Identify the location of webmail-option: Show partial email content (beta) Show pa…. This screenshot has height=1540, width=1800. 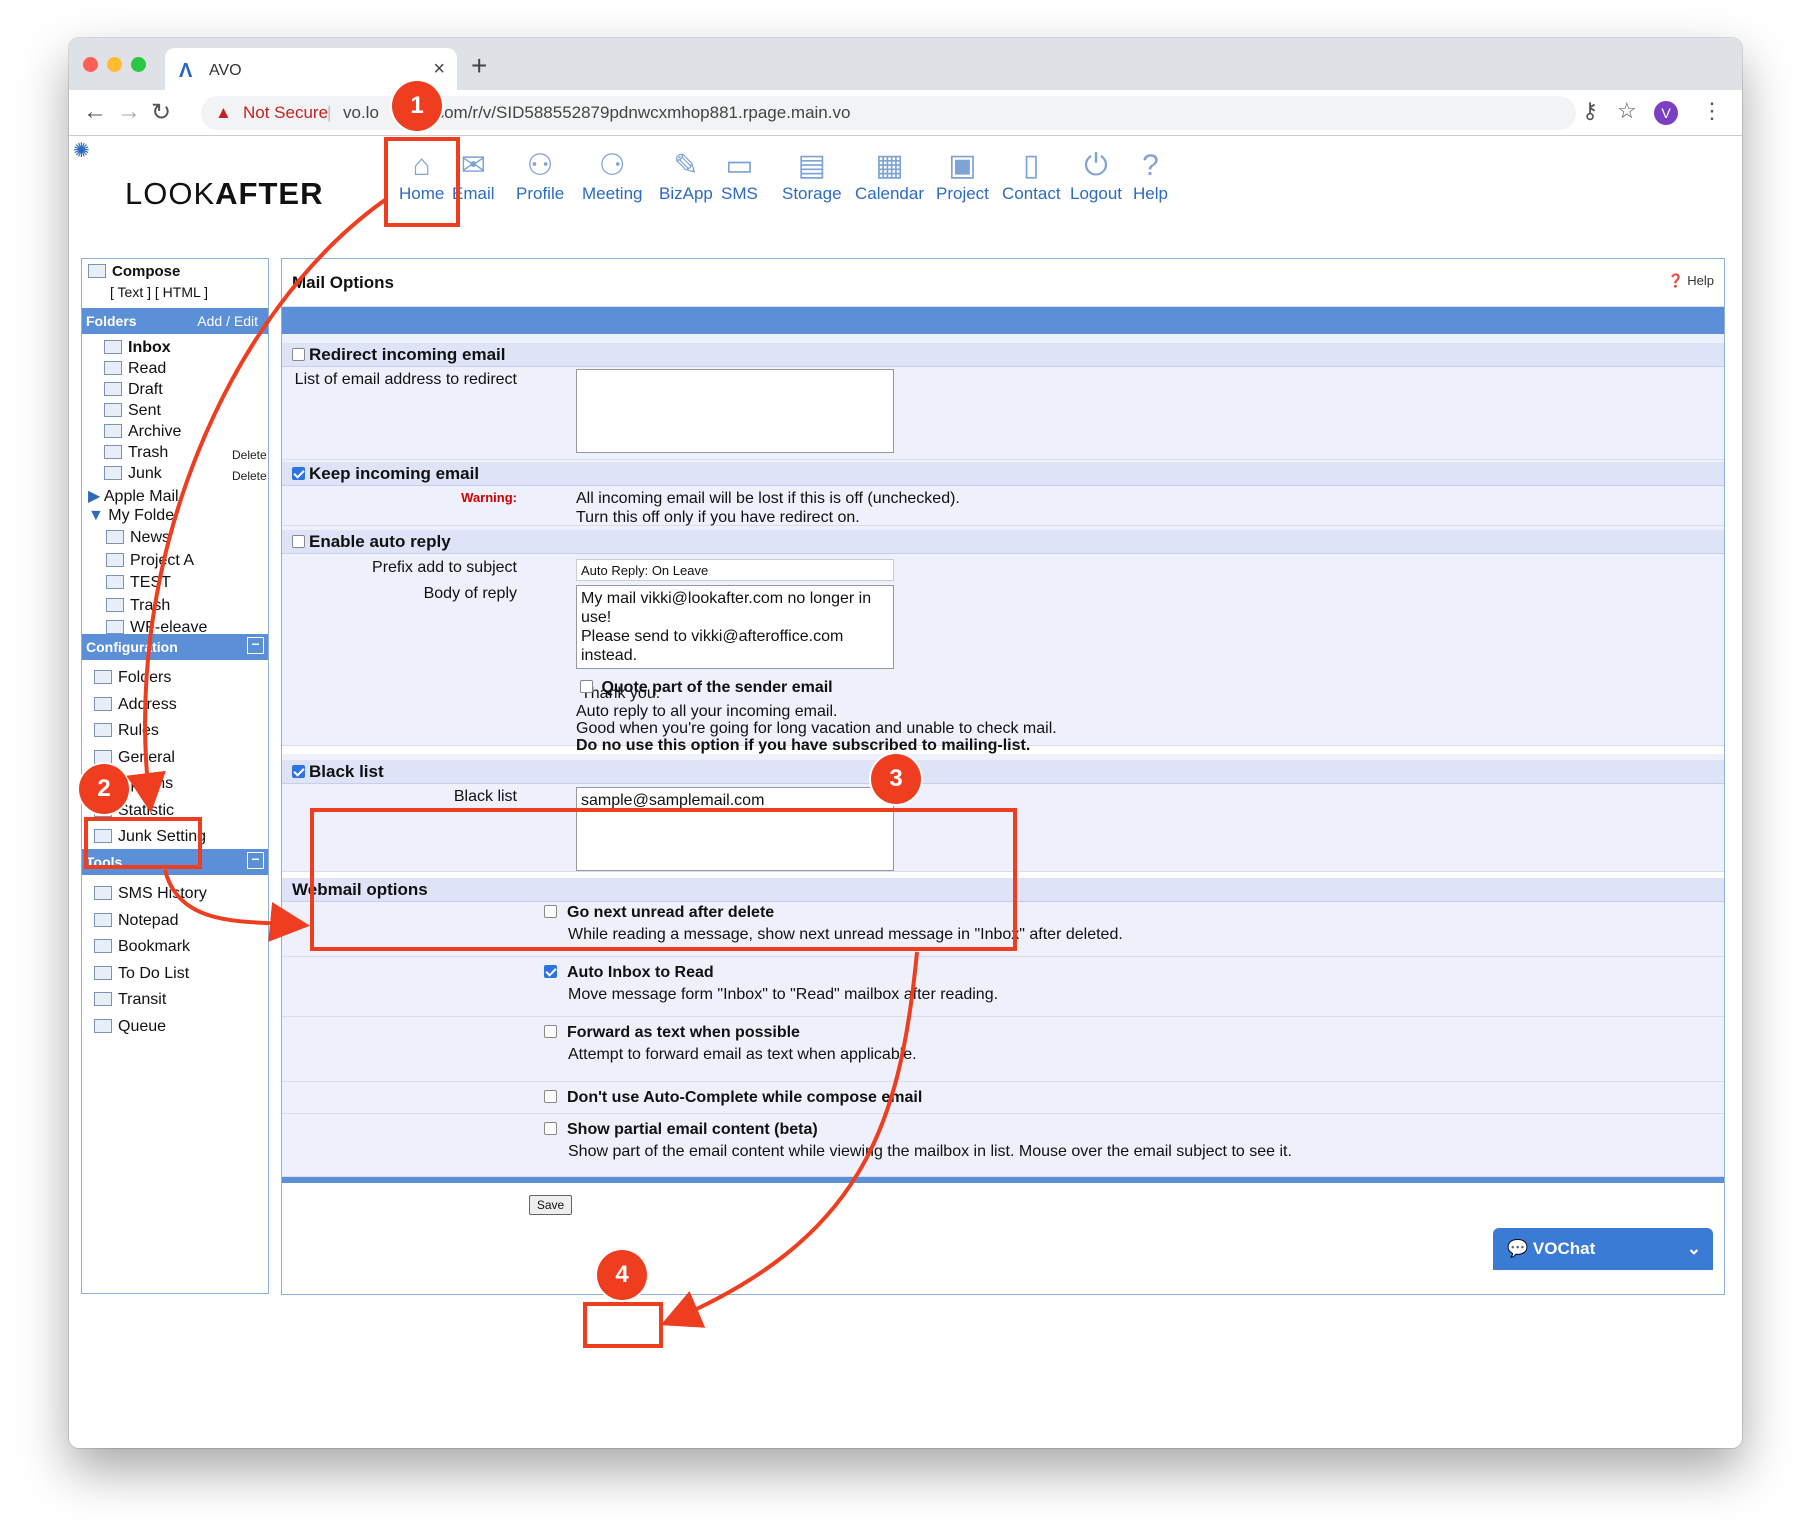
(918, 1141).